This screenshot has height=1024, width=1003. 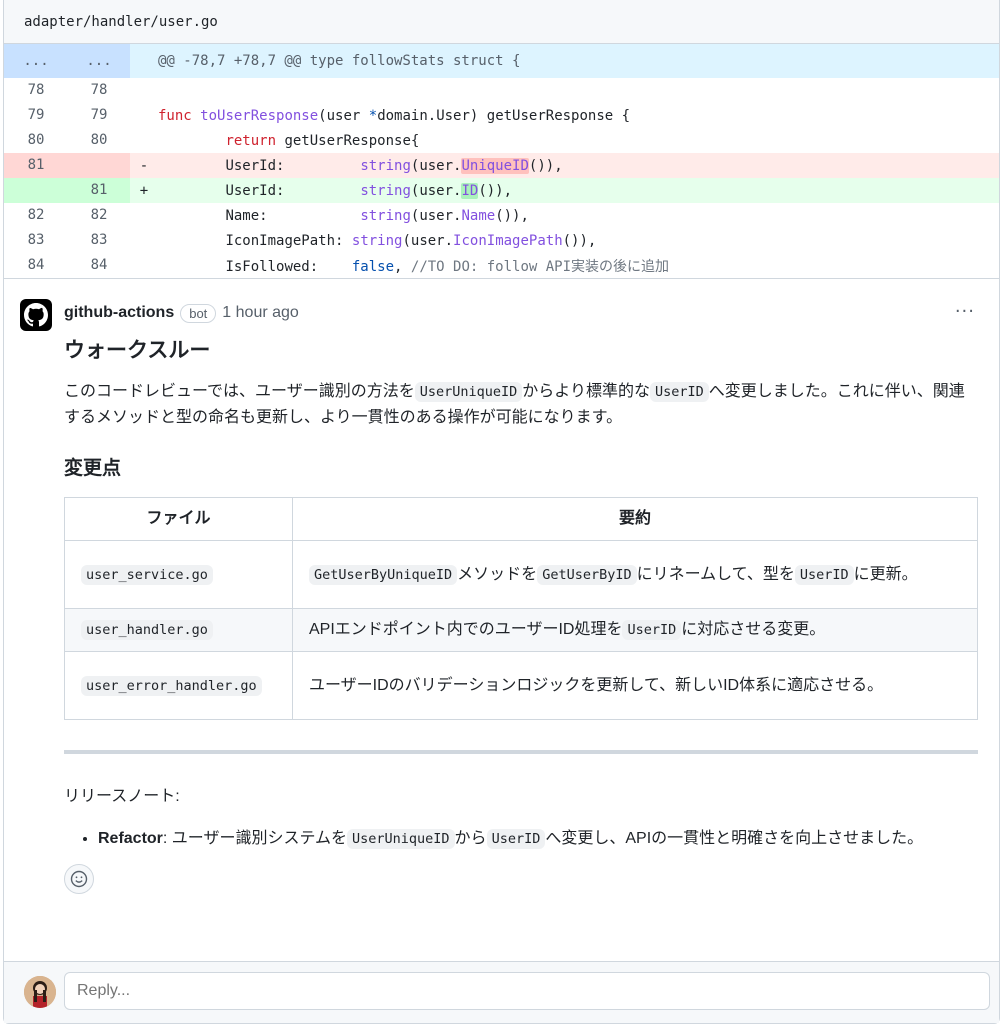 I want to click on reply-bar, so click(x=501, y=992).